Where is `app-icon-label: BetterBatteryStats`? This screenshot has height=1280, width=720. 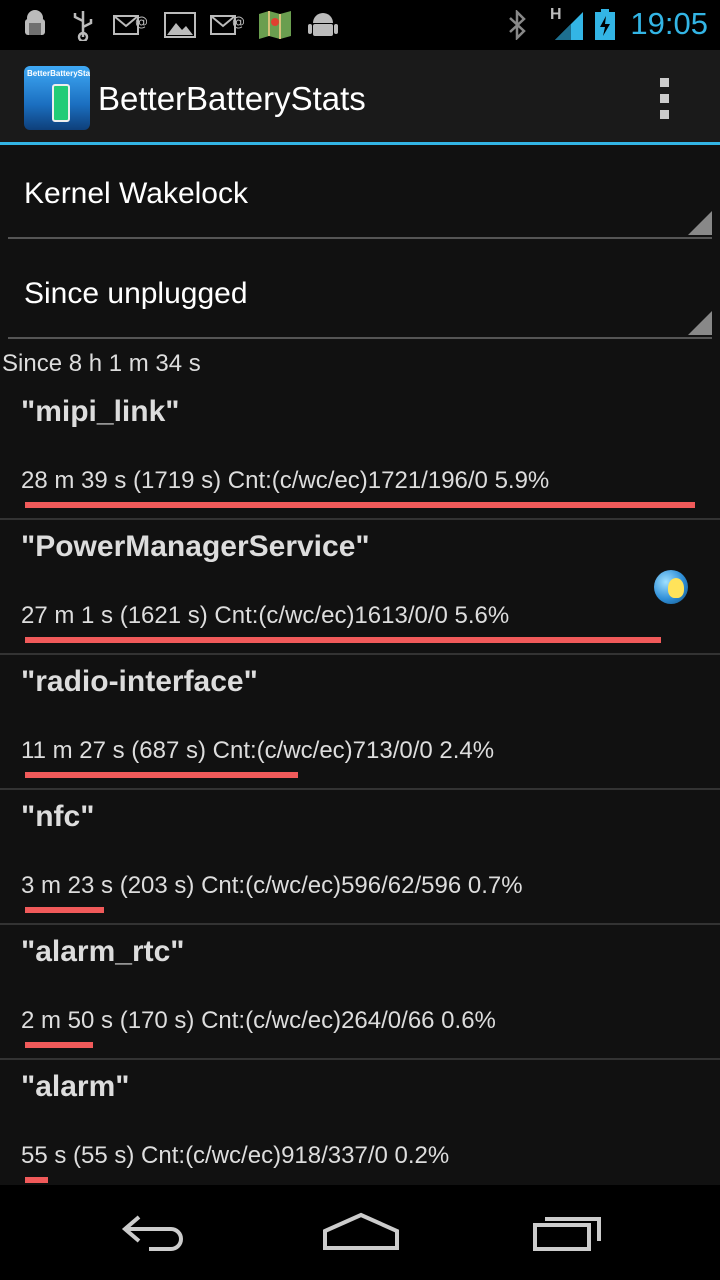 app-icon-label: BetterBatteryStats is located at coordinates (58, 73).